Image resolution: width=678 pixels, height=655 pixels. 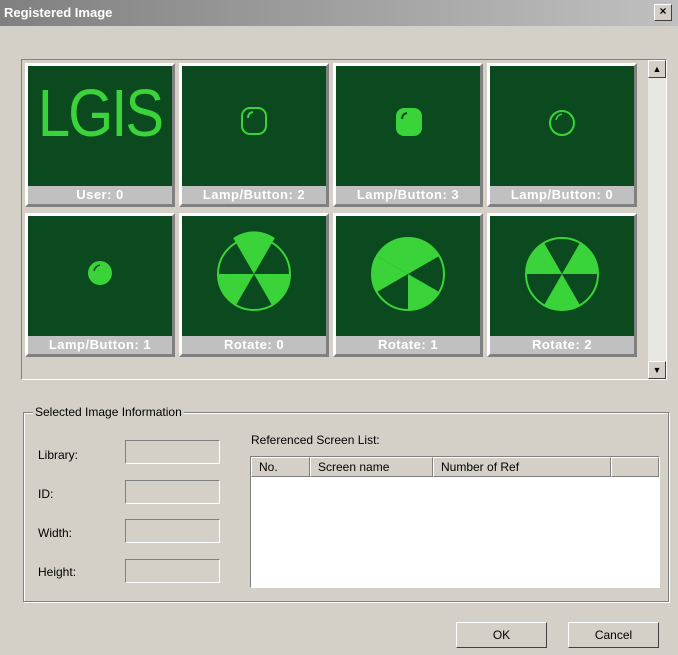 I want to click on window-title: Registered Image, so click(x=58, y=12).